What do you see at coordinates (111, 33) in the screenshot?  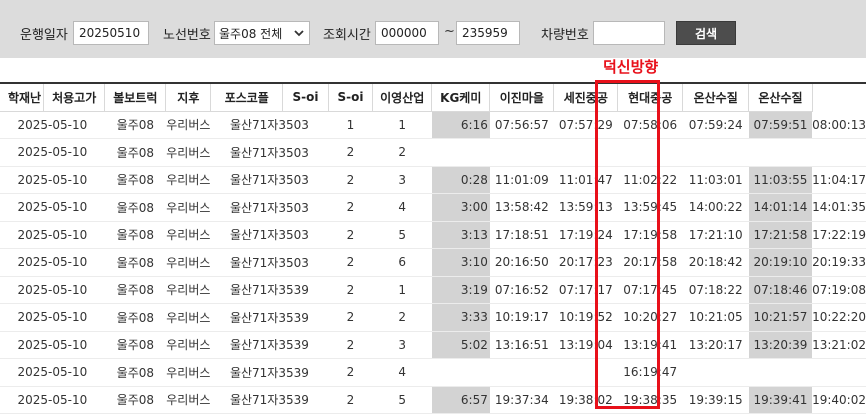 I see `date-input` at bounding box center [111, 33].